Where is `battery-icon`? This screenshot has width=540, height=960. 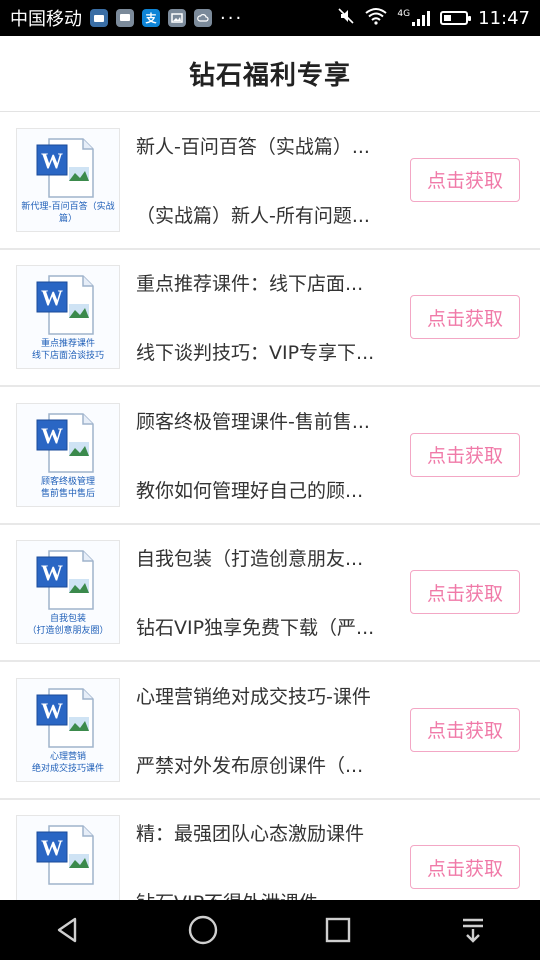
battery-icon is located at coordinates (456, 18).